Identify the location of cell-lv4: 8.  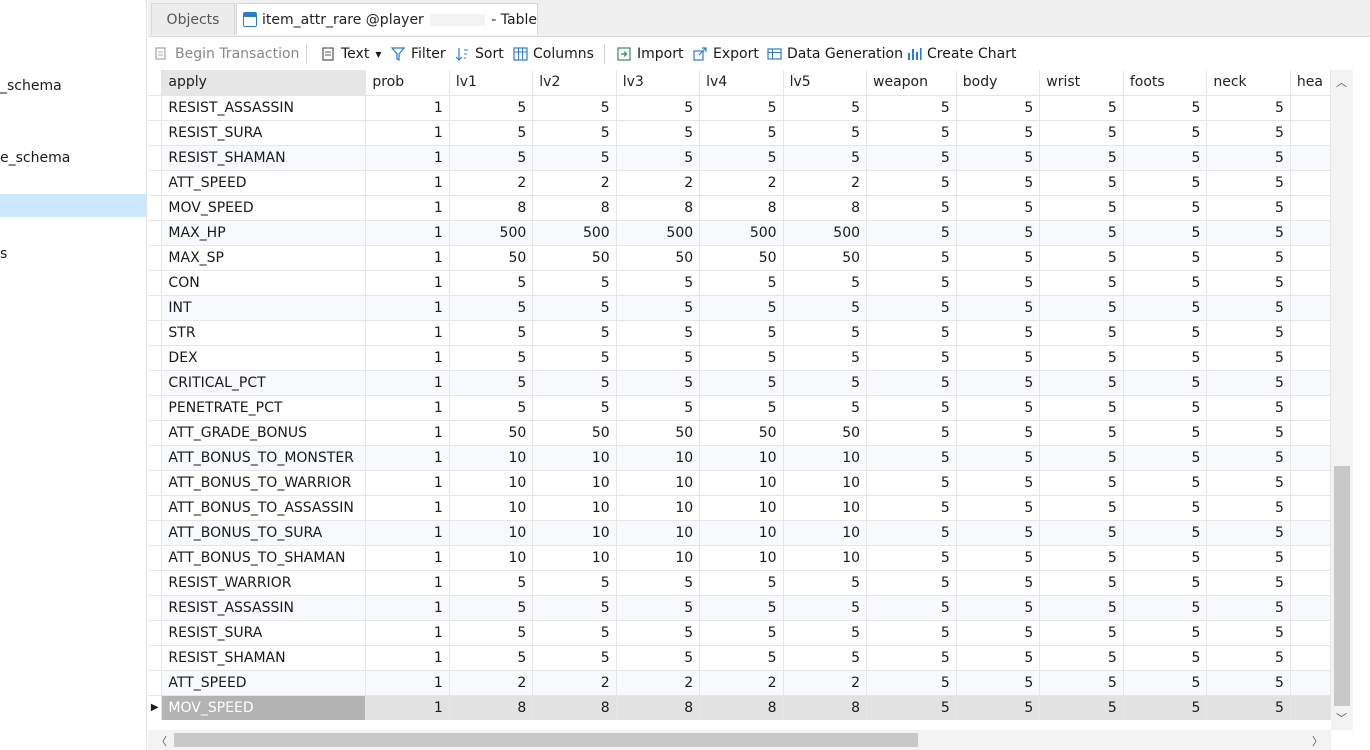
(741, 208).